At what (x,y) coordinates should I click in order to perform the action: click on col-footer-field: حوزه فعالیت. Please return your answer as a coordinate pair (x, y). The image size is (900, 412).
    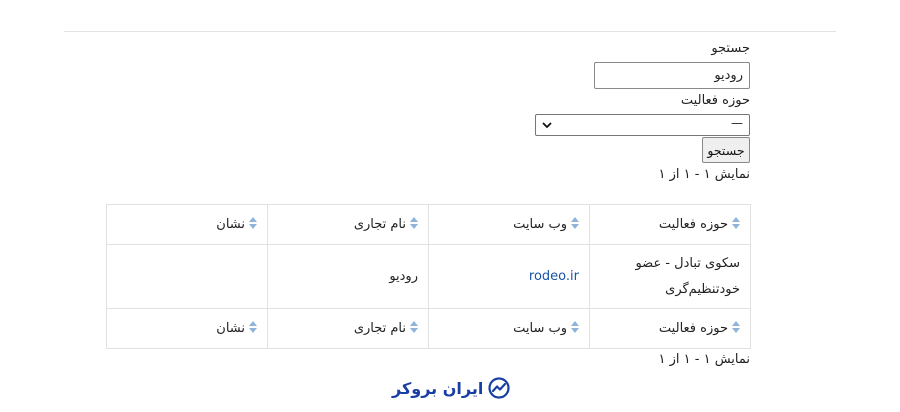
    Looking at the image, I should click on (670, 328).